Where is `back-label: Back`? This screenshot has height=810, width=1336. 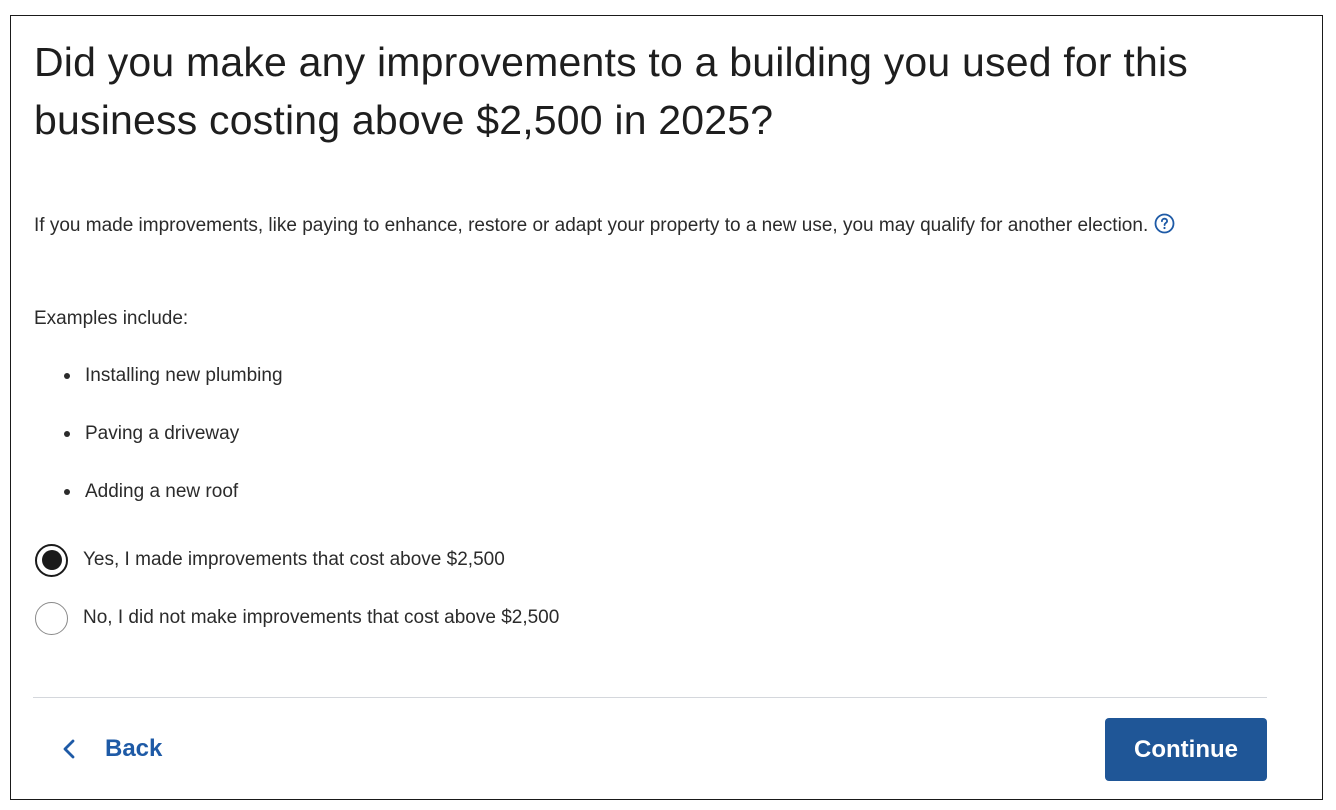 back-label: Back is located at coordinates (133, 749).